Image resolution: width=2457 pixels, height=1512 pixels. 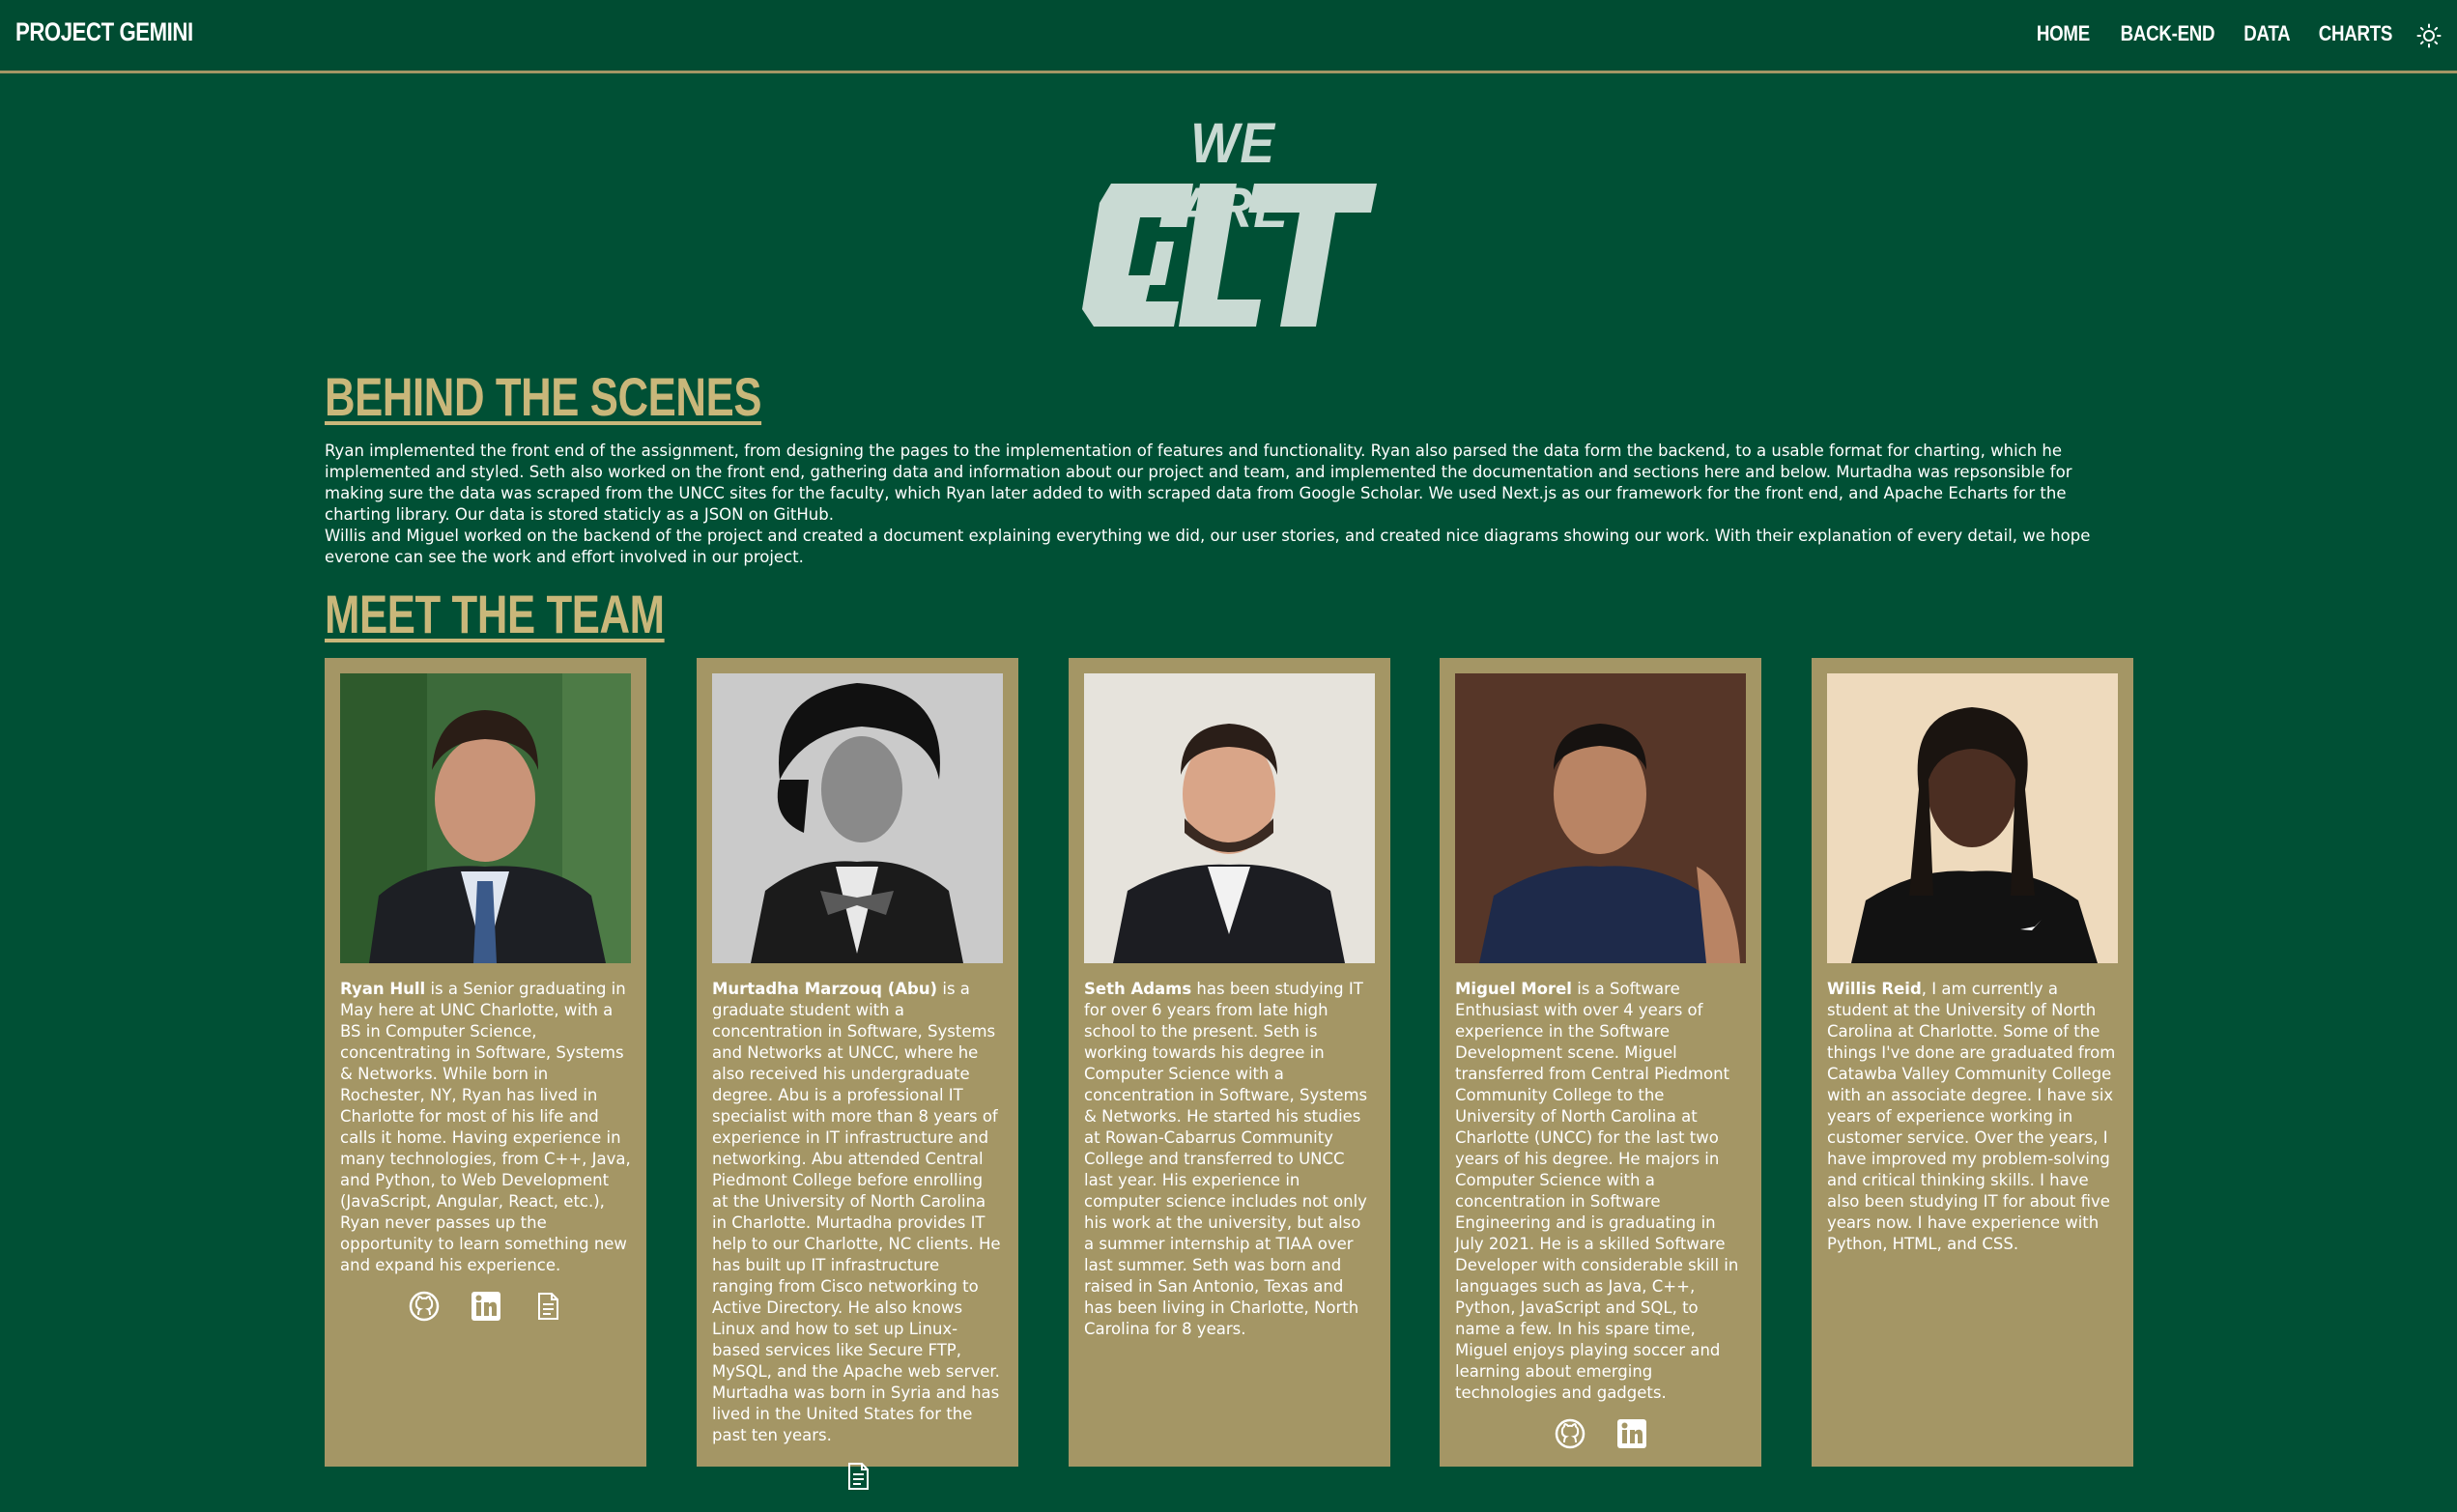 What do you see at coordinates (2063, 33) in the screenshot?
I see `nav-home-link: HOME` at bounding box center [2063, 33].